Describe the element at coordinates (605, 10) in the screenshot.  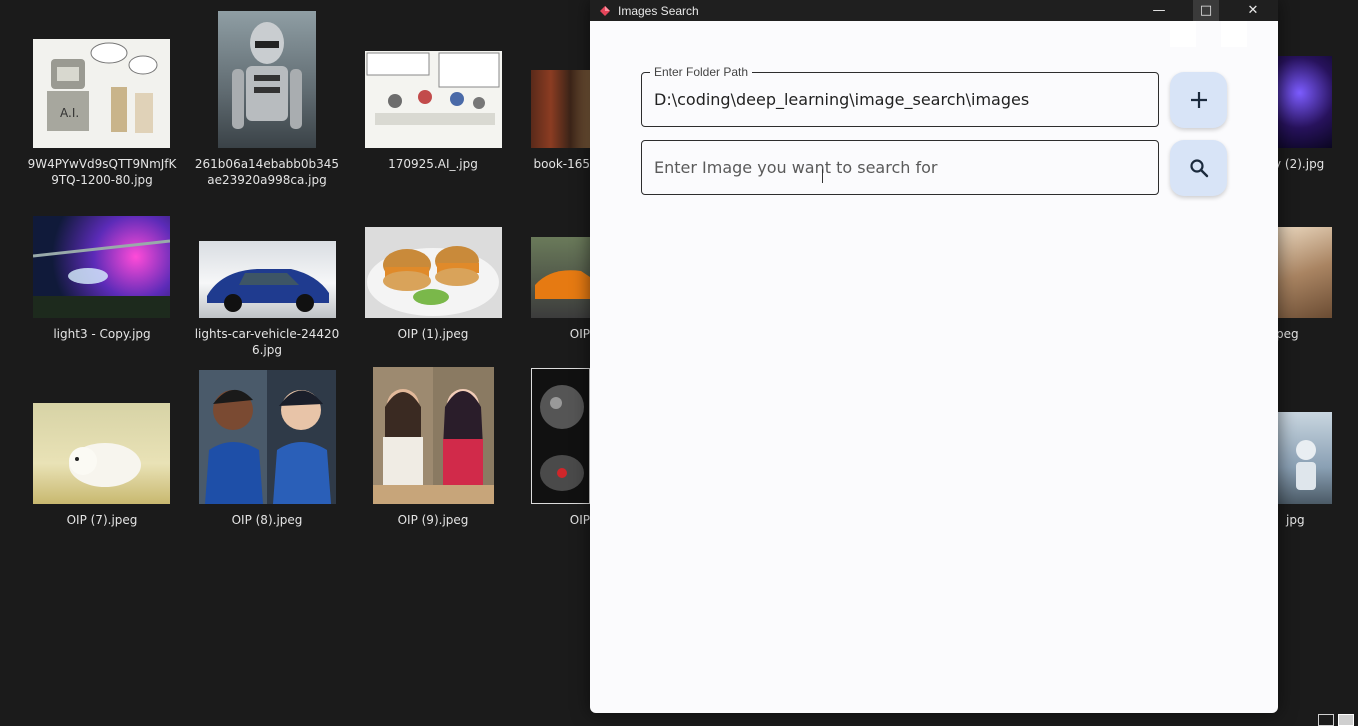
I see `app-logo-icon` at that location.